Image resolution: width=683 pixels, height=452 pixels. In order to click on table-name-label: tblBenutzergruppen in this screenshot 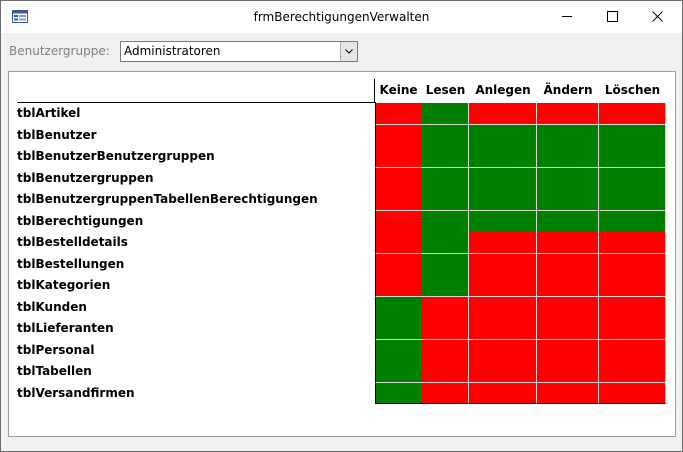, I will do `click(85, 177)`.